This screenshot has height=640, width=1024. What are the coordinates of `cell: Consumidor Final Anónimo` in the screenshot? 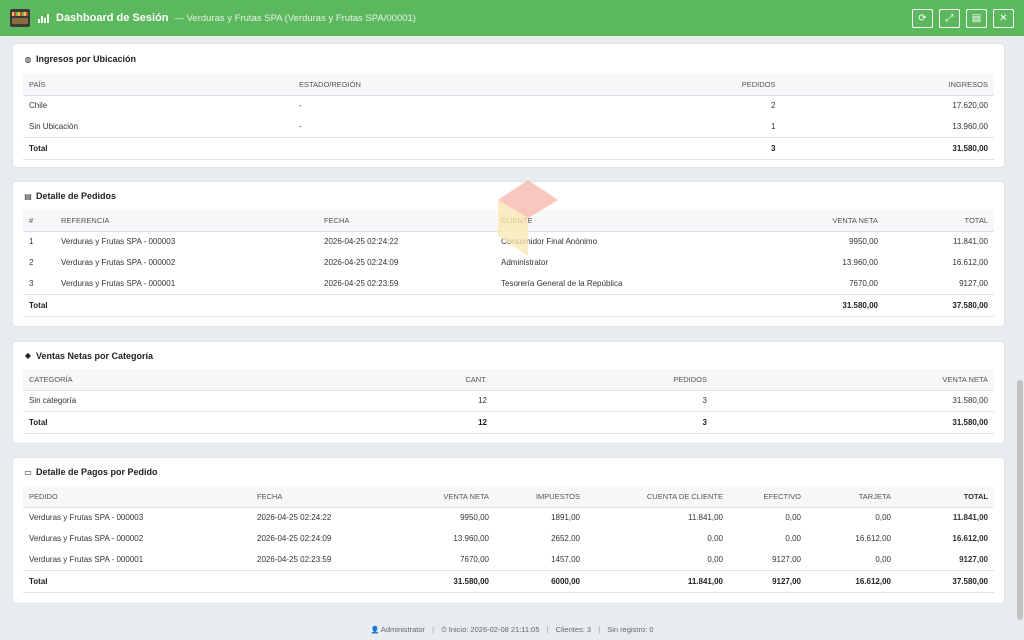 It's located at (549, 242).